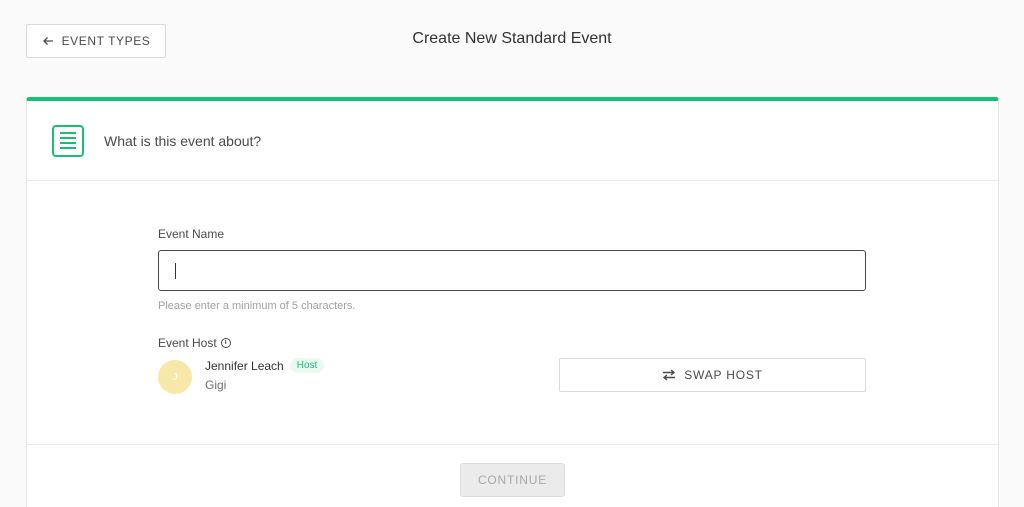 The height and width of the screenshot is (507, 1024). I want to click on swap-host-label: SWAP HOST, so click(723, 375).